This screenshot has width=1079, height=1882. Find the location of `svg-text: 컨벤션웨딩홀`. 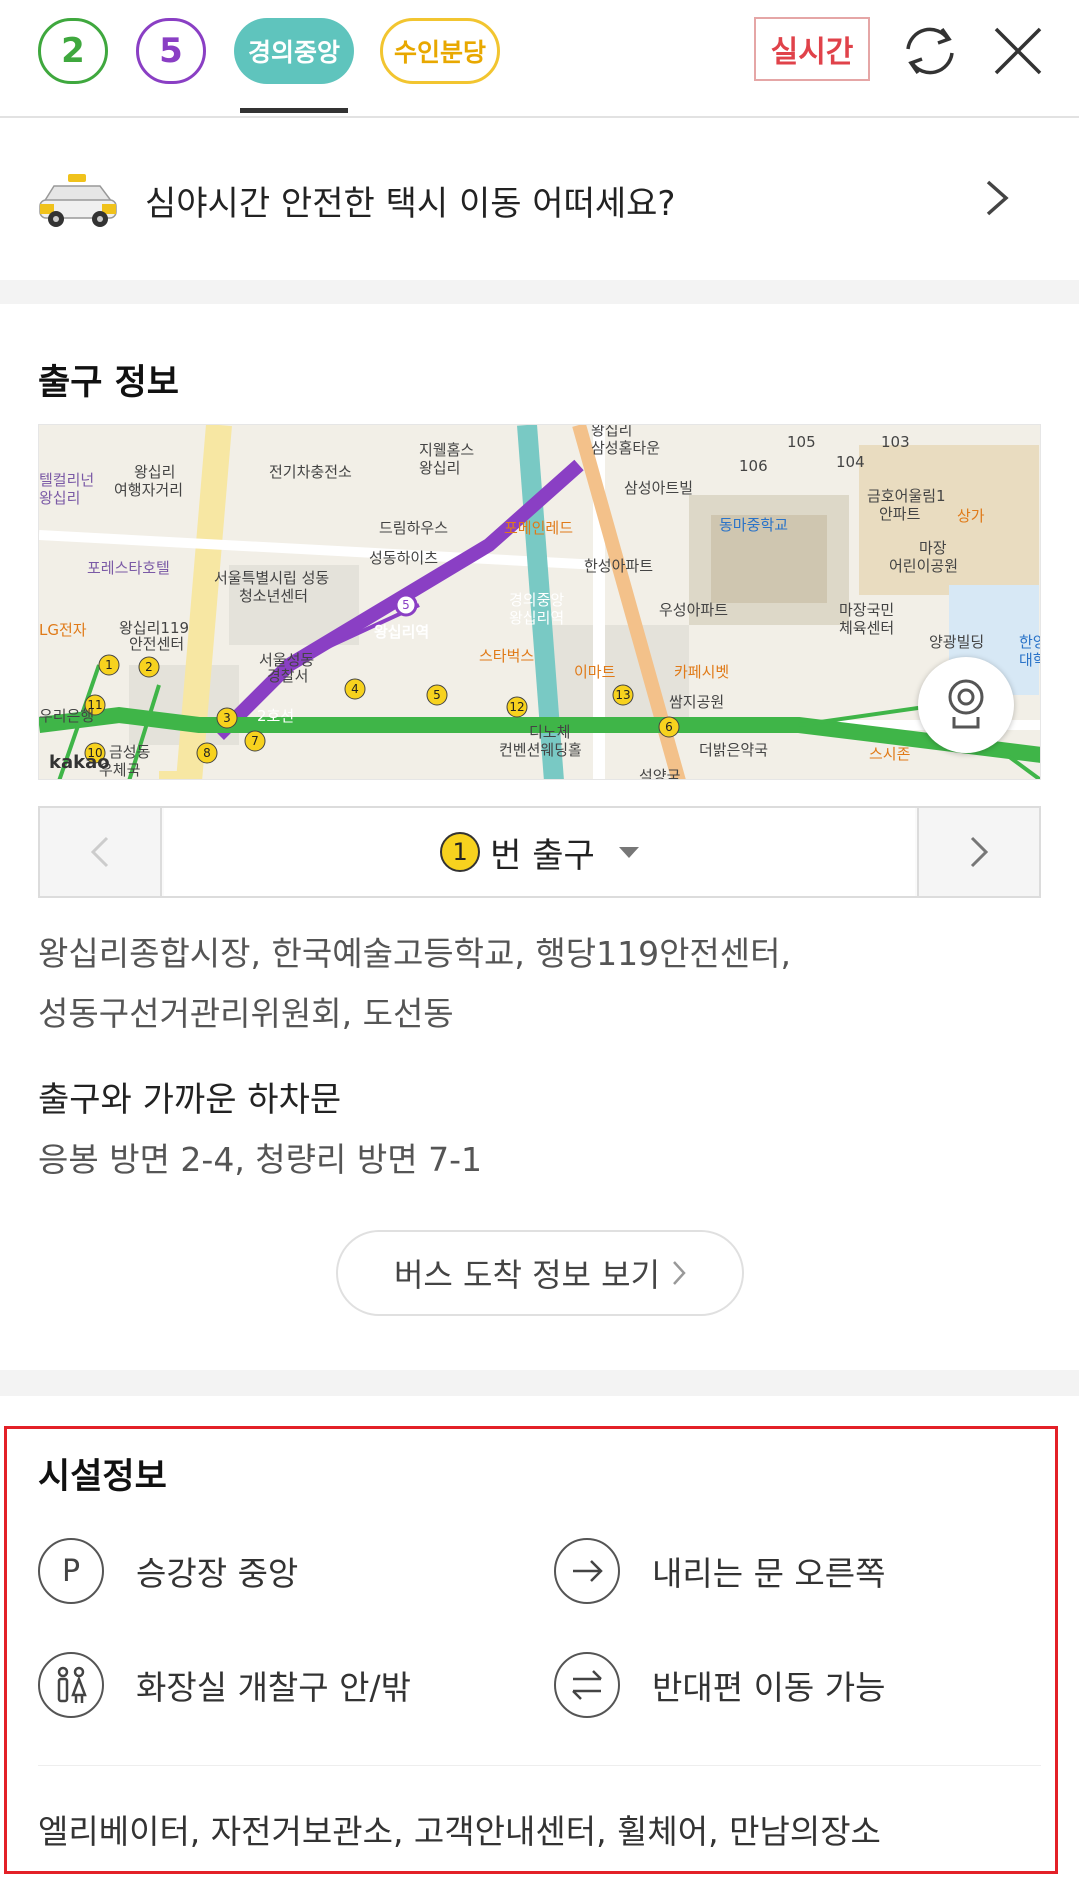

svg-text: 컨벤션웨딩홀 is located at coordinates (540, 750).